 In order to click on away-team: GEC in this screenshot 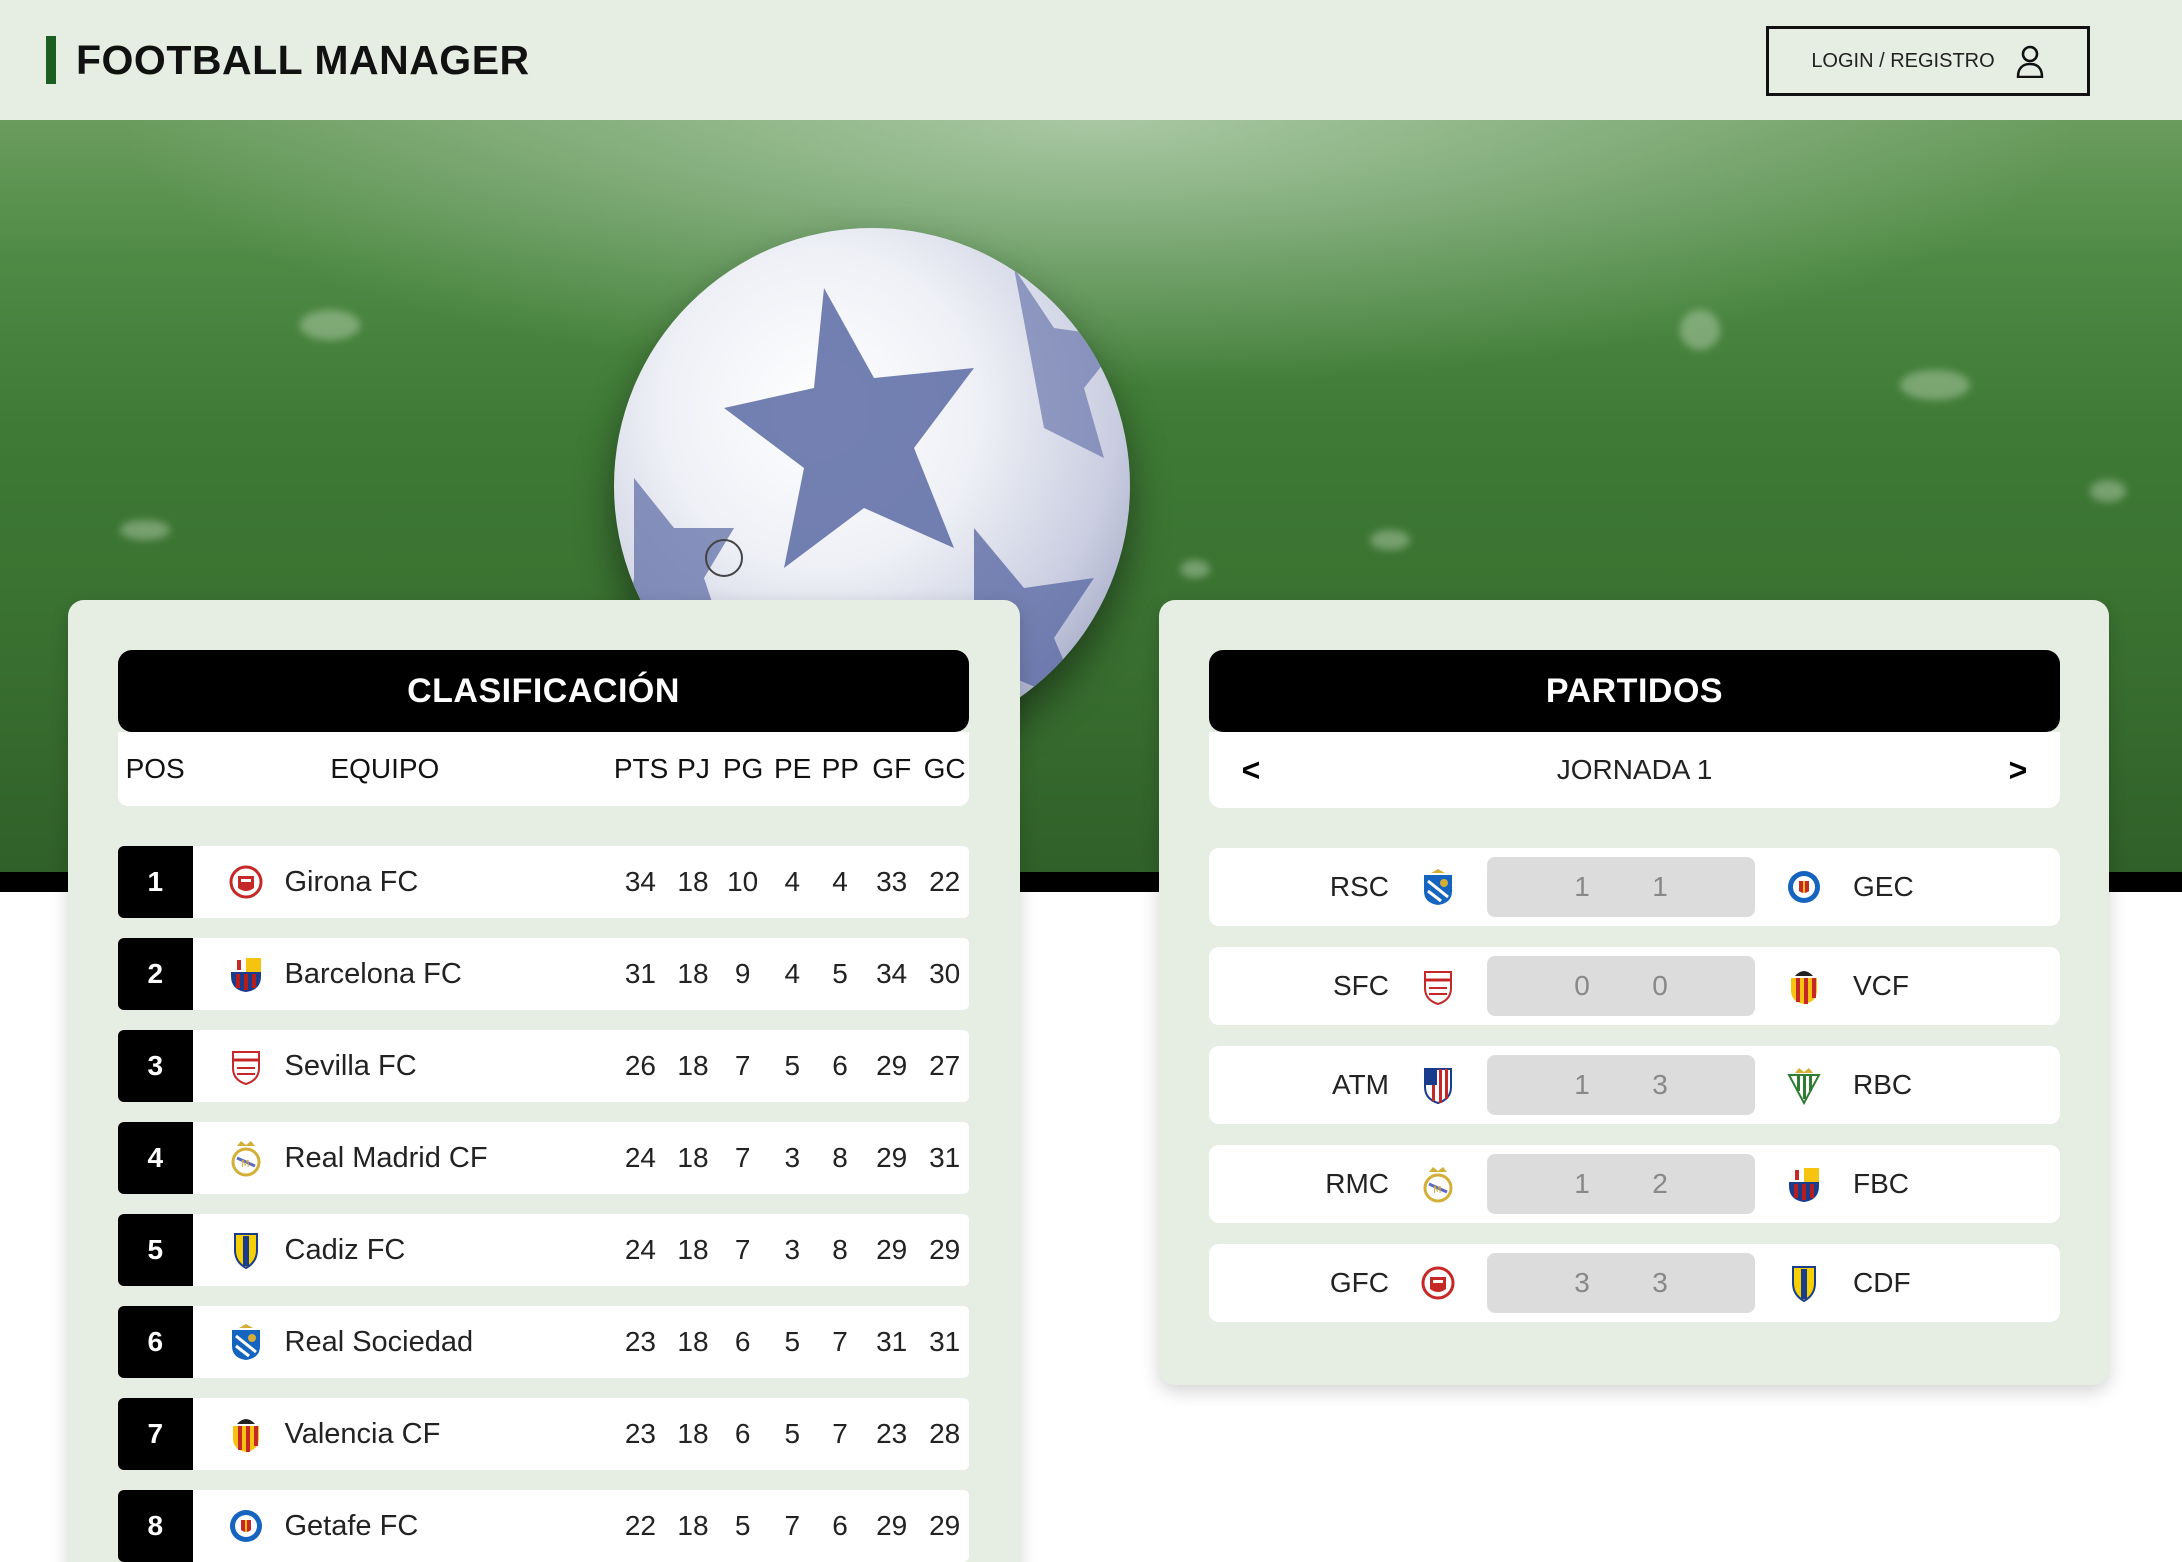, I will do `click(1883, 886)`.